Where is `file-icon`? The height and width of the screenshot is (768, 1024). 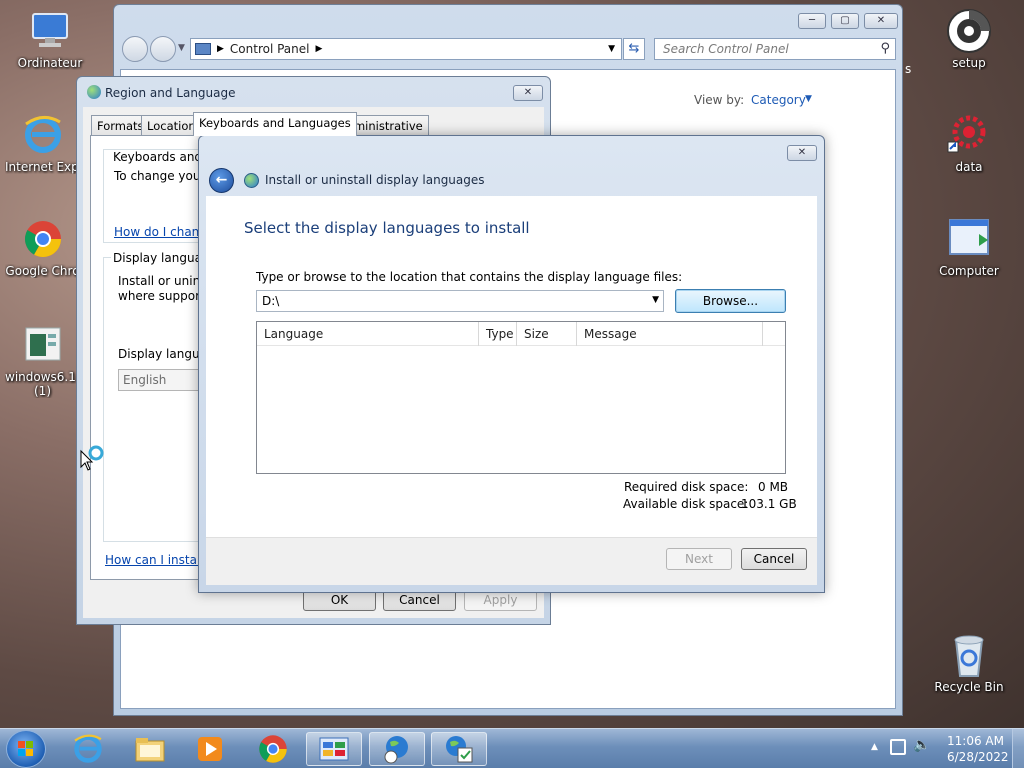 file-icon is located at coordinates (43, 345).